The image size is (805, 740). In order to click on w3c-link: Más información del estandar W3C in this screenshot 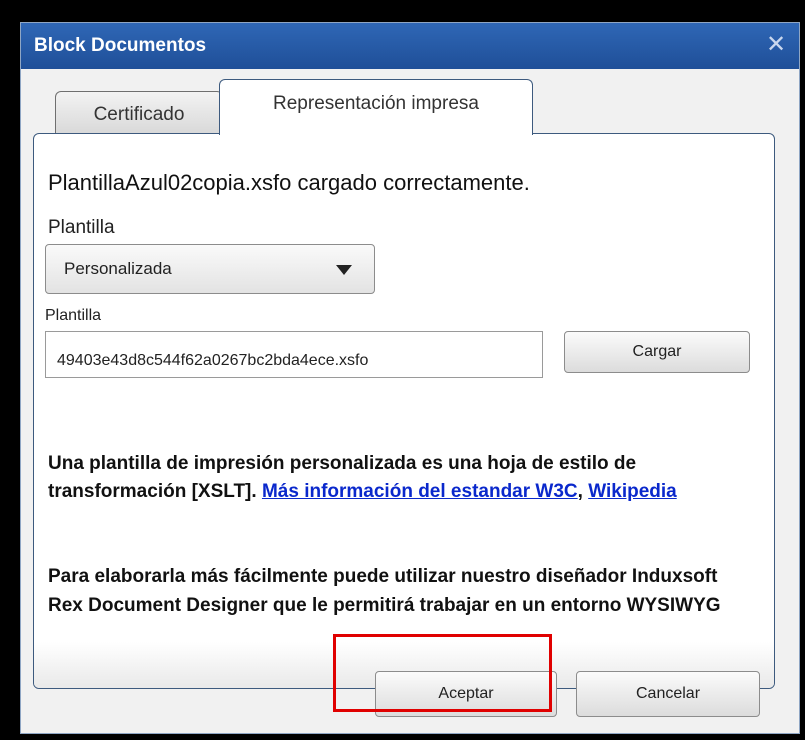, I will do `click(420, 491)`.